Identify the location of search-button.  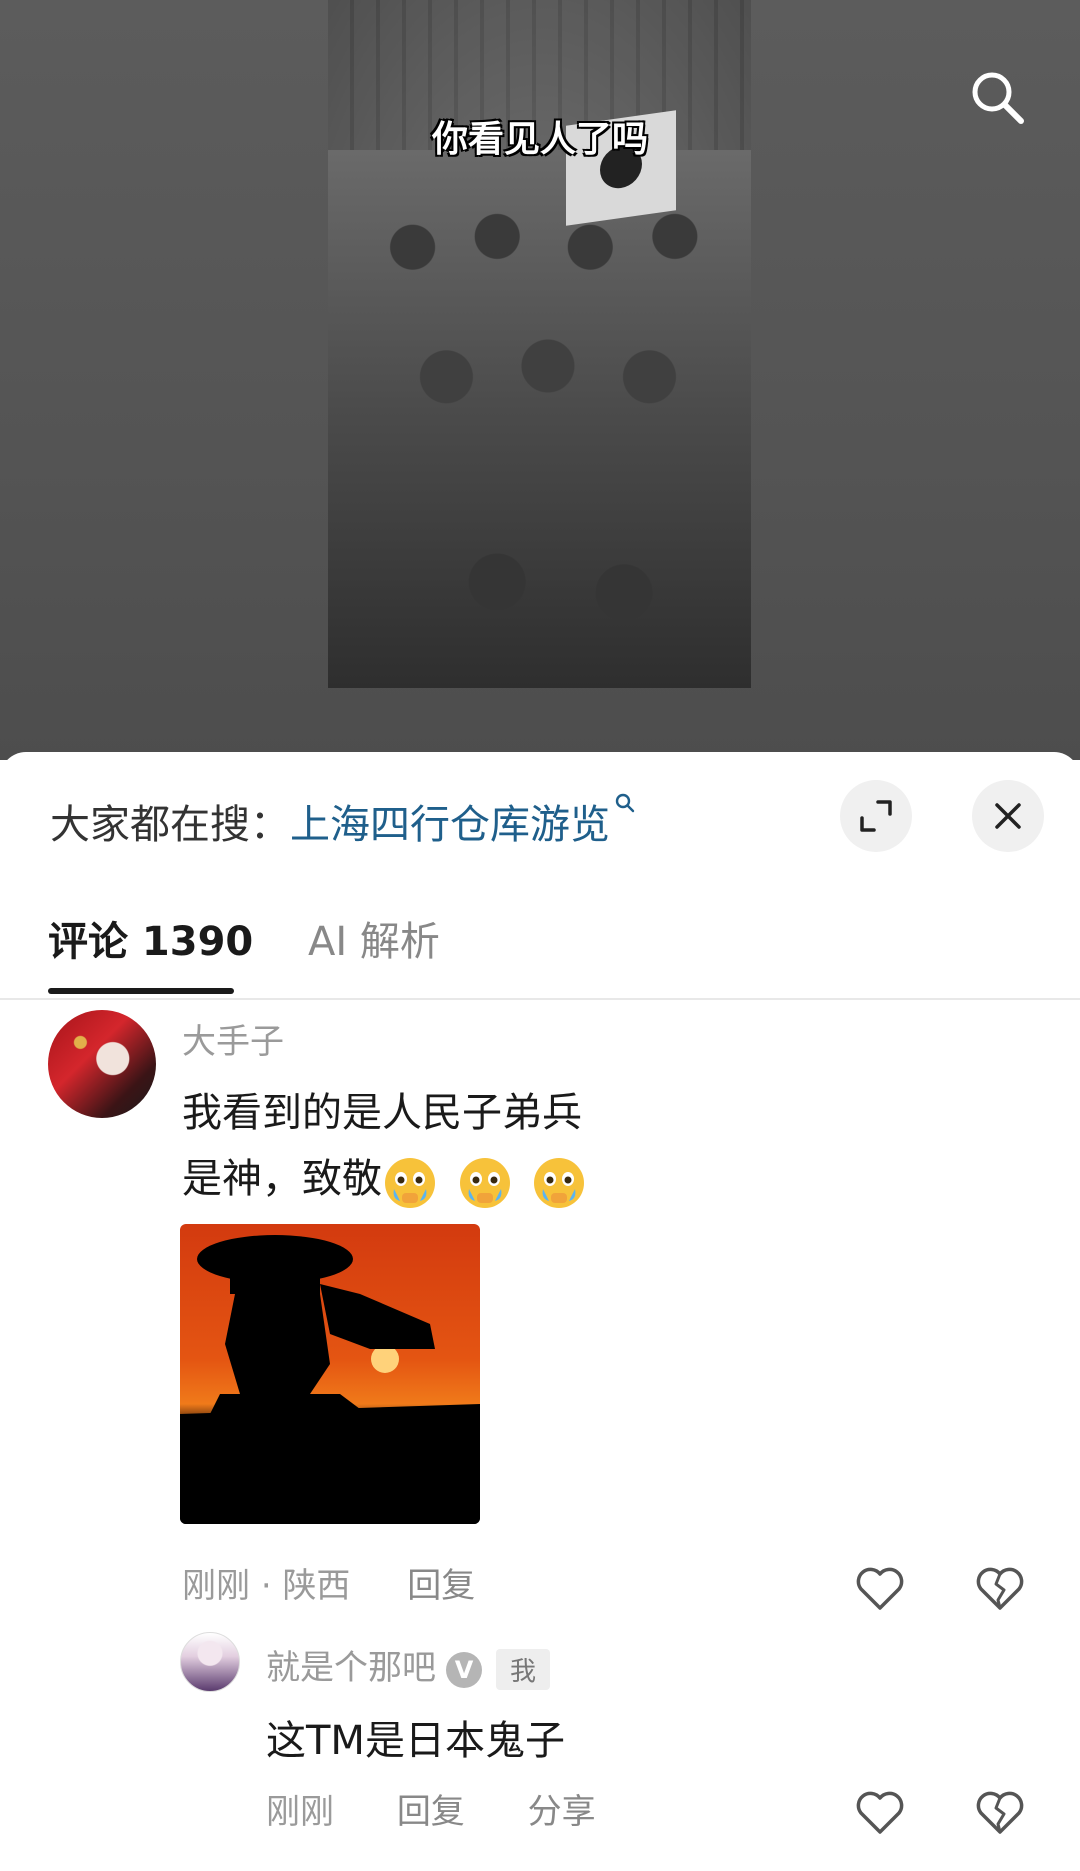
(997, 97).